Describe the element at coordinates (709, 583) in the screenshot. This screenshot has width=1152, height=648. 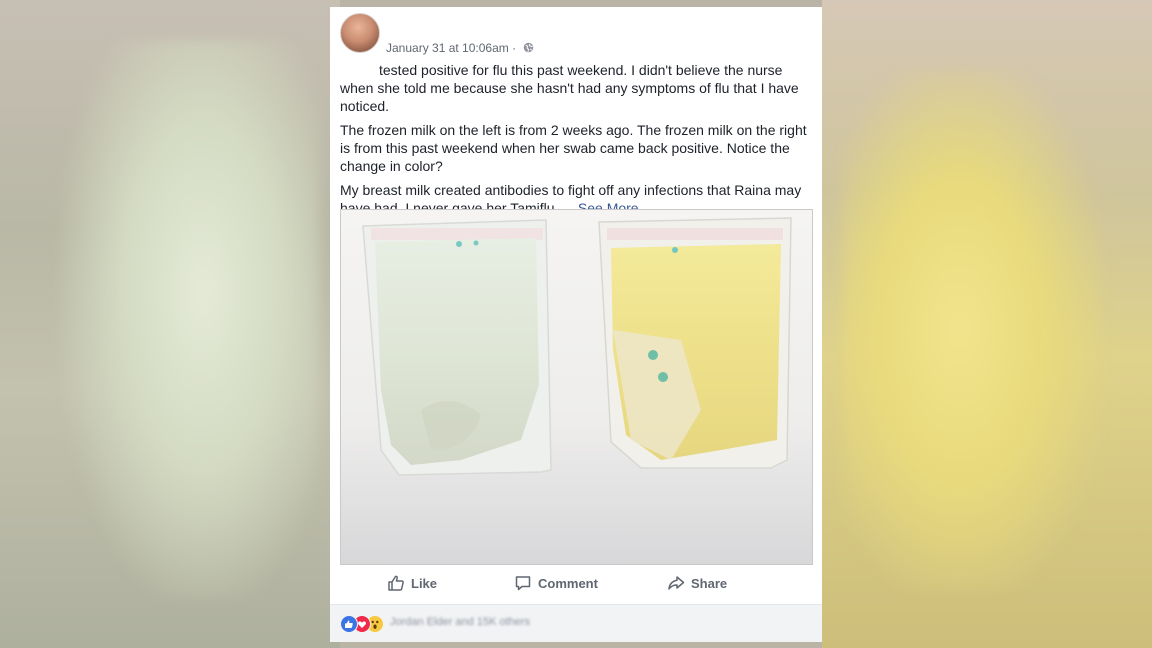
I see `share-label: Share` at that location.